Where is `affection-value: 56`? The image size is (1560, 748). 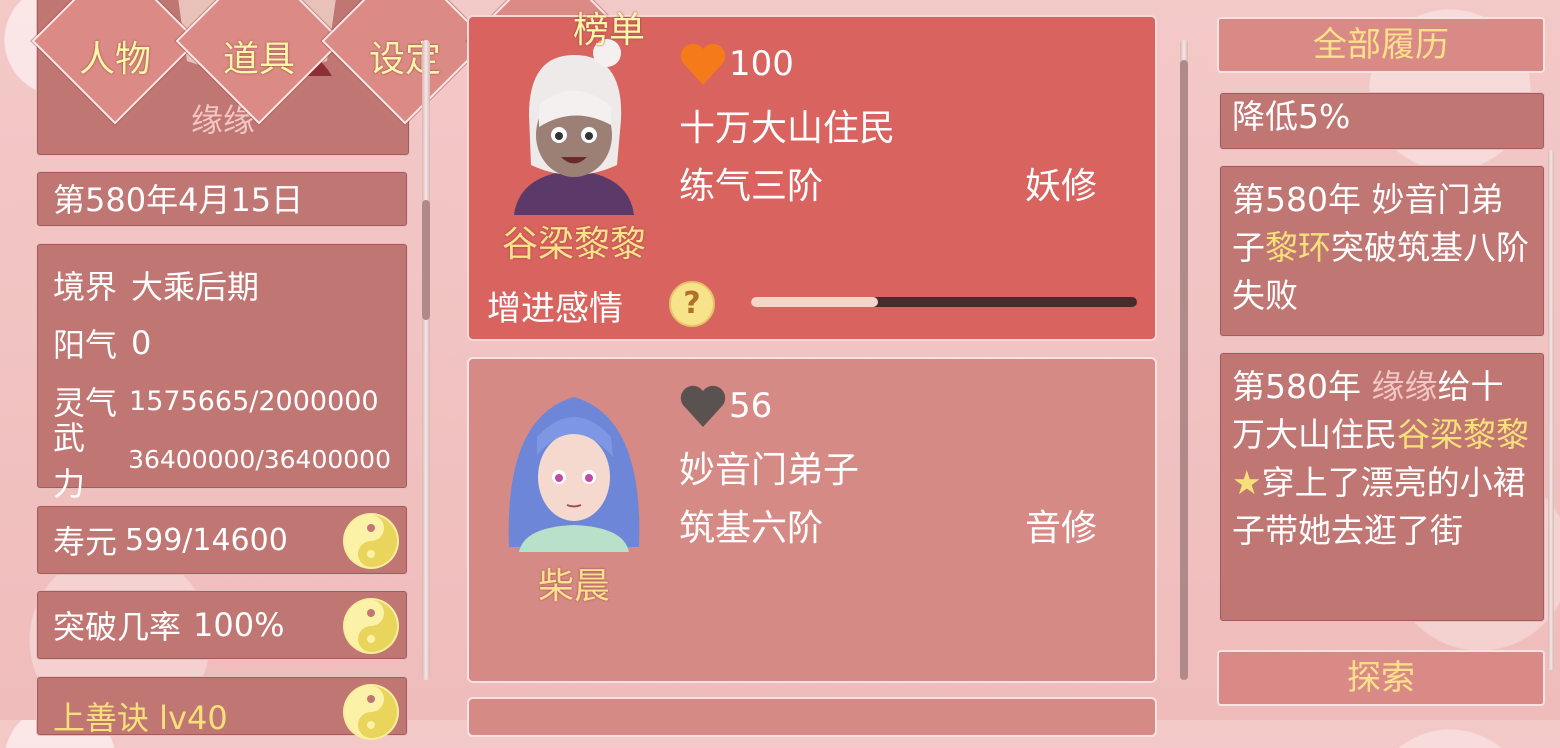 affection-value: 56 is located at coordinates (751, 406).